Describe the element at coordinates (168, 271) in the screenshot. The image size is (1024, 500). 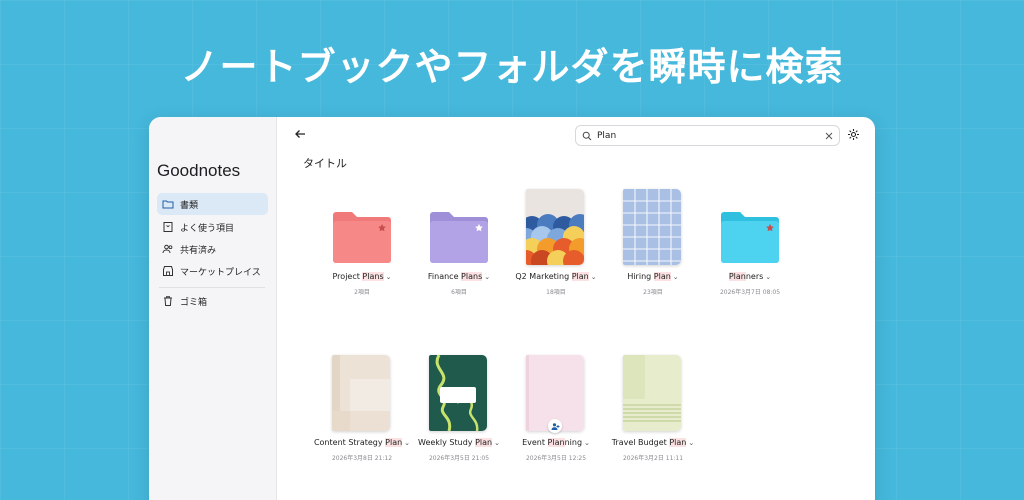
I see `store-icon` at that location.